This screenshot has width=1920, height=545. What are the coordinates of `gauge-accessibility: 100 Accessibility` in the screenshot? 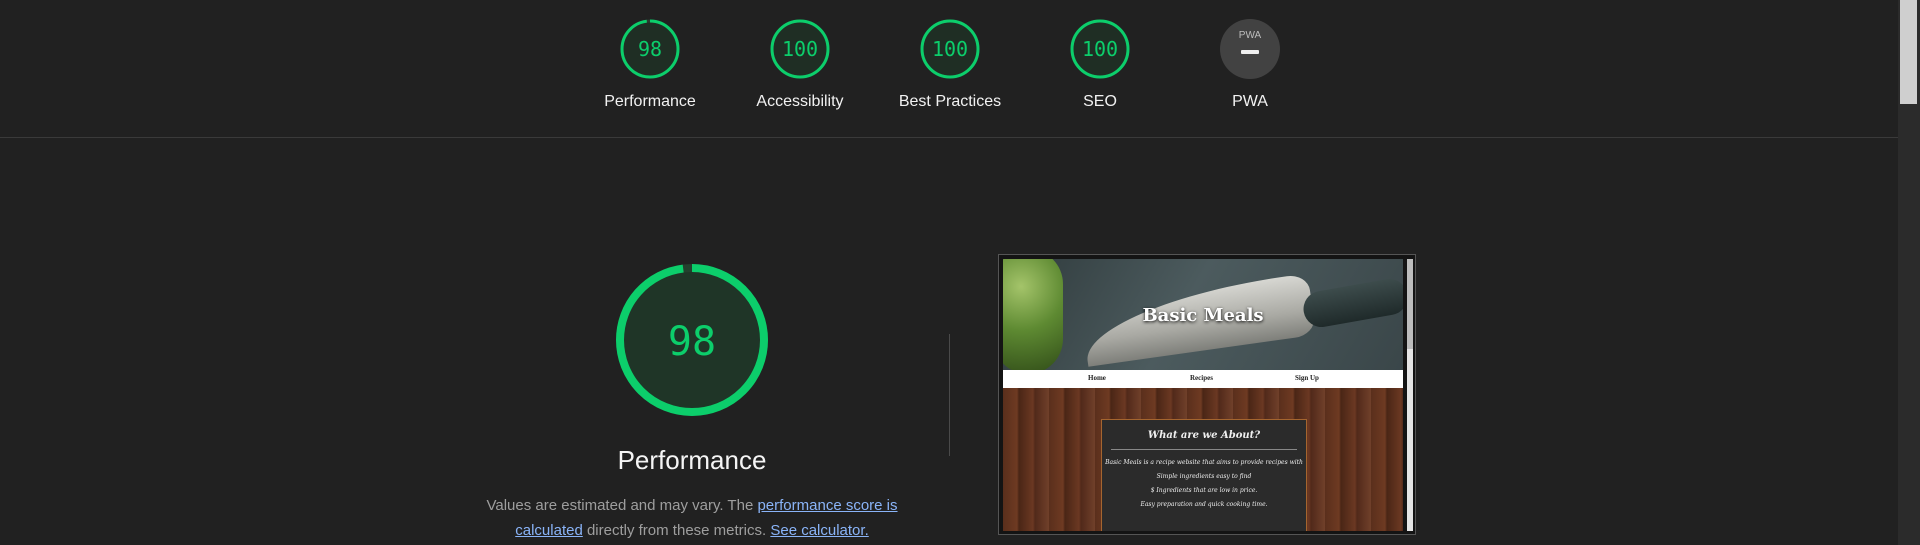 It's located at (800, 64).